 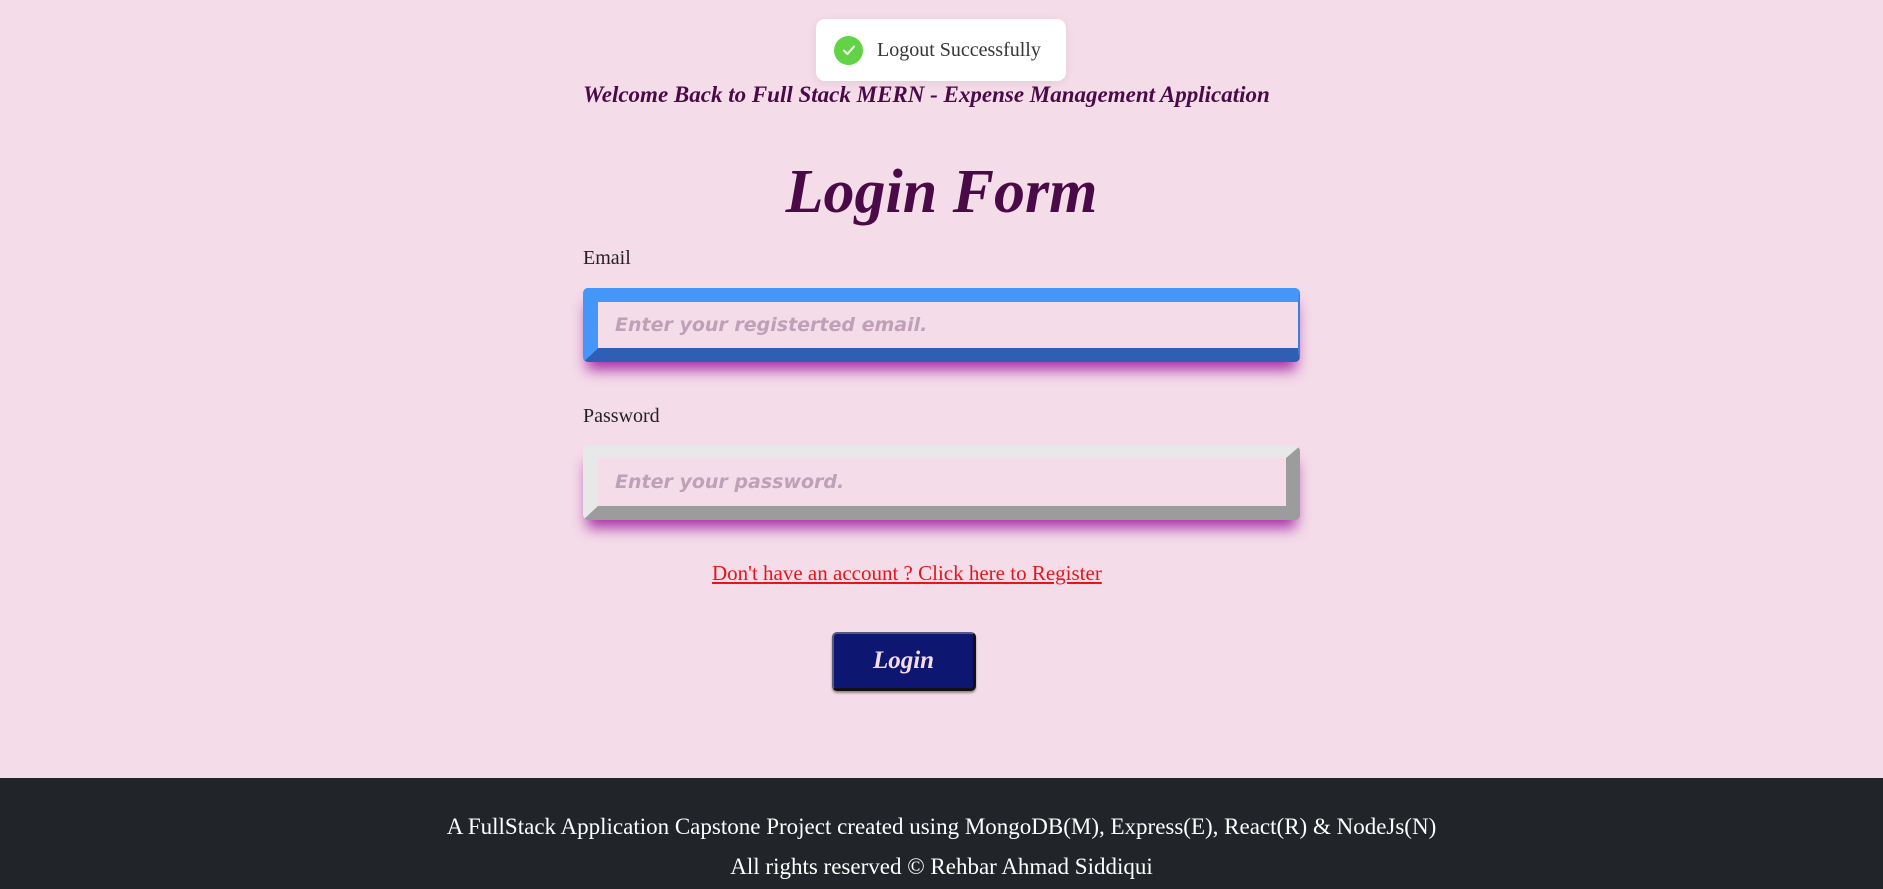 I want to click on email-label: Email, so click(x=607, y=258).